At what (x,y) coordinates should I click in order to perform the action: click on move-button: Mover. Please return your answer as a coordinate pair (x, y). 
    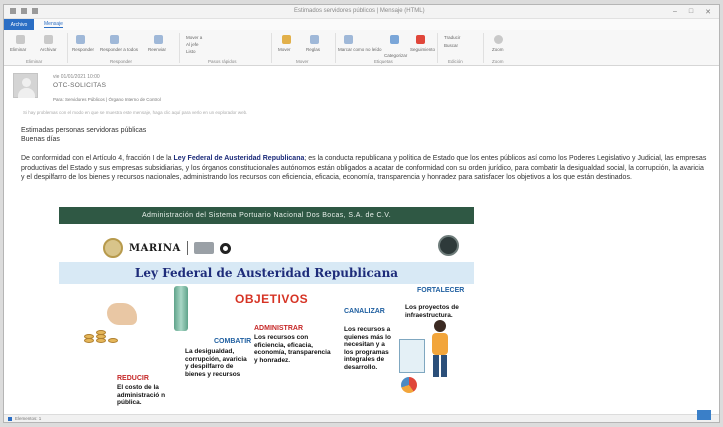
    Looking at the image, I should click on (284, 49).